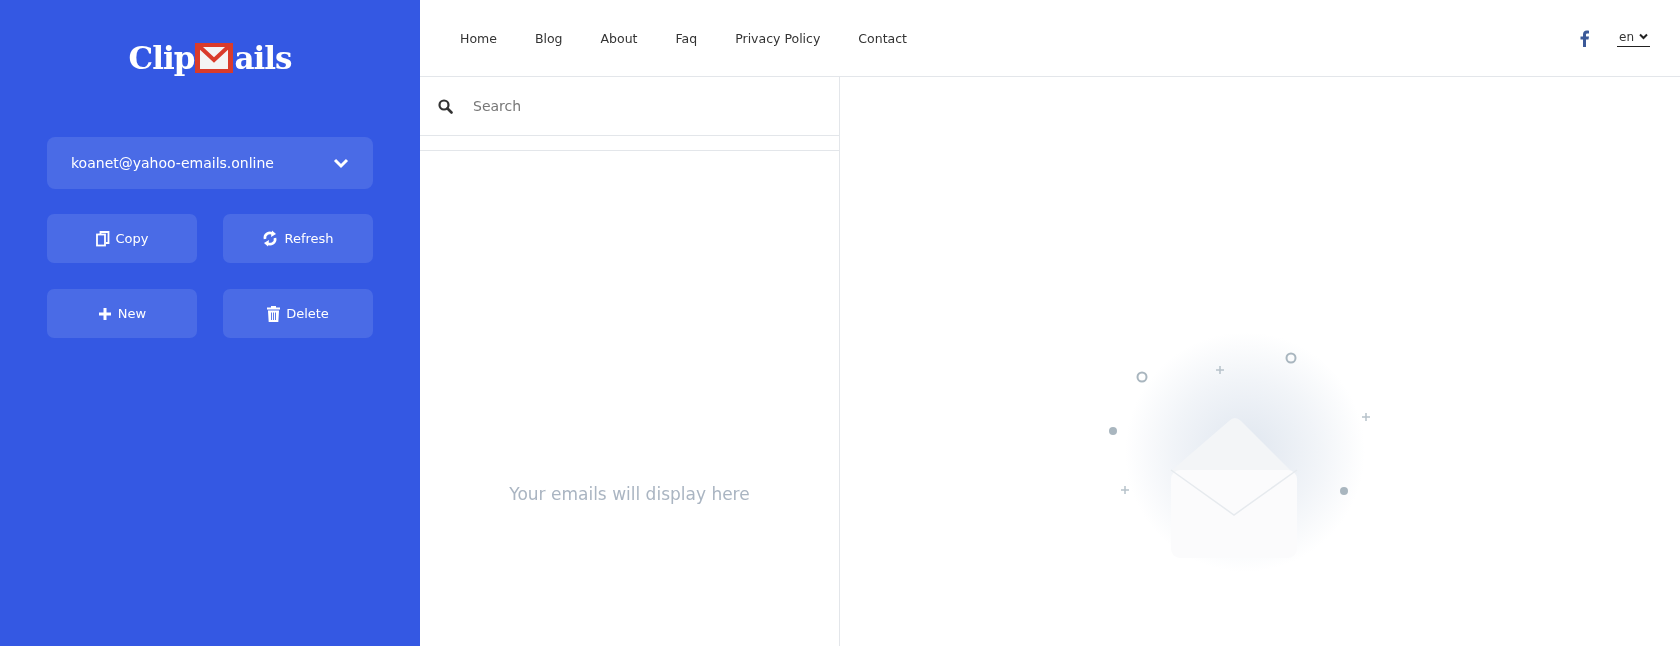 The width and height of the screenshot is (1680, 646). I want to click on search-icon, so click(445, 106).